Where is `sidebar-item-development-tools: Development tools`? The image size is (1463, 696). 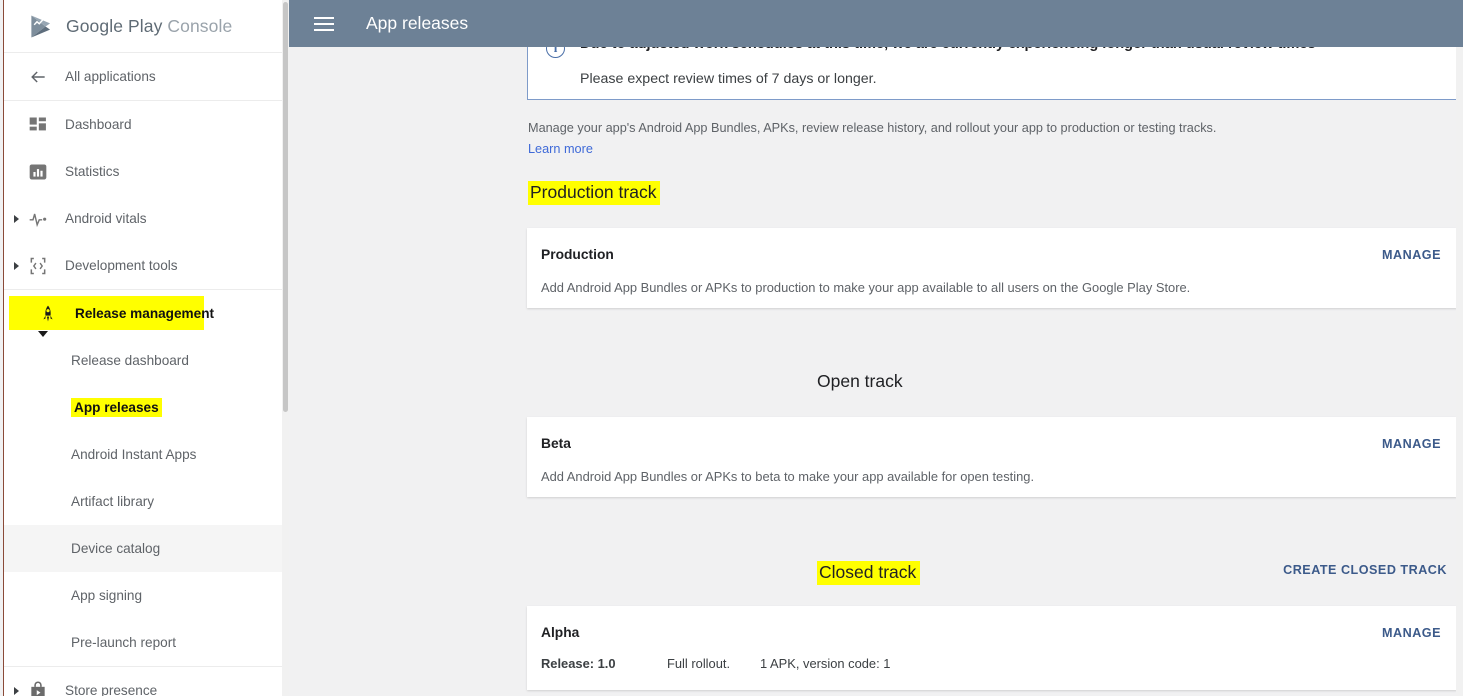
sidebar-item-development-tools: Development tools is located at coordinates (146, 265).